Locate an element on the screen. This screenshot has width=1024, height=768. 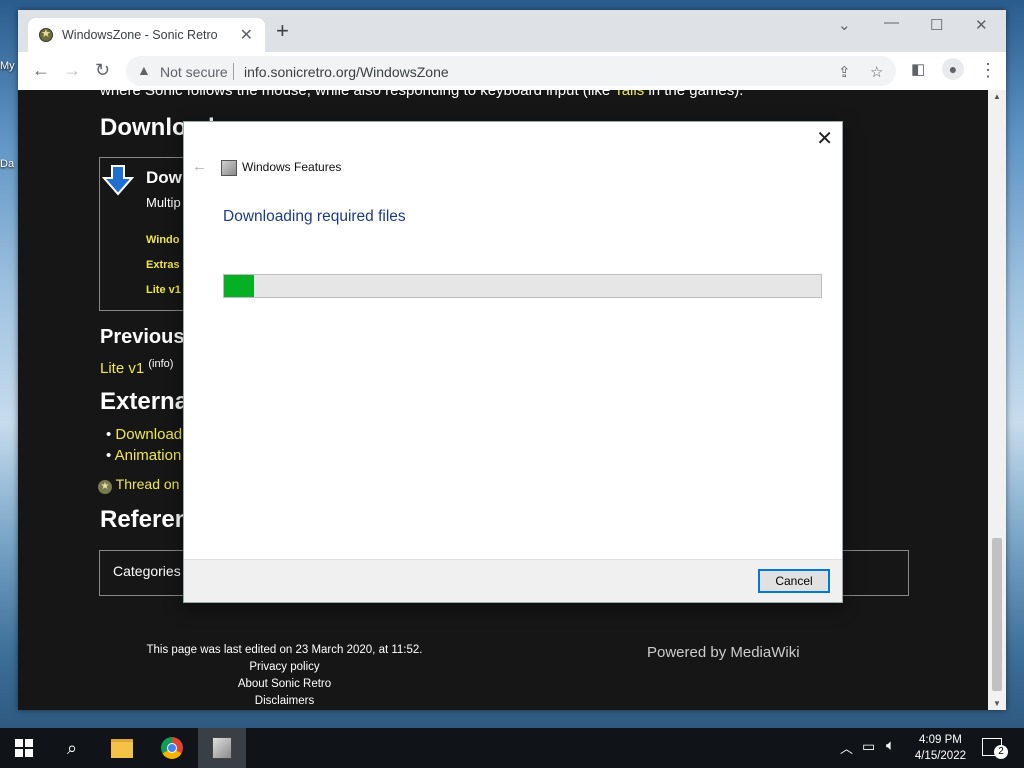
not-secure-label: Not secure is located at coordinates (194, 72).